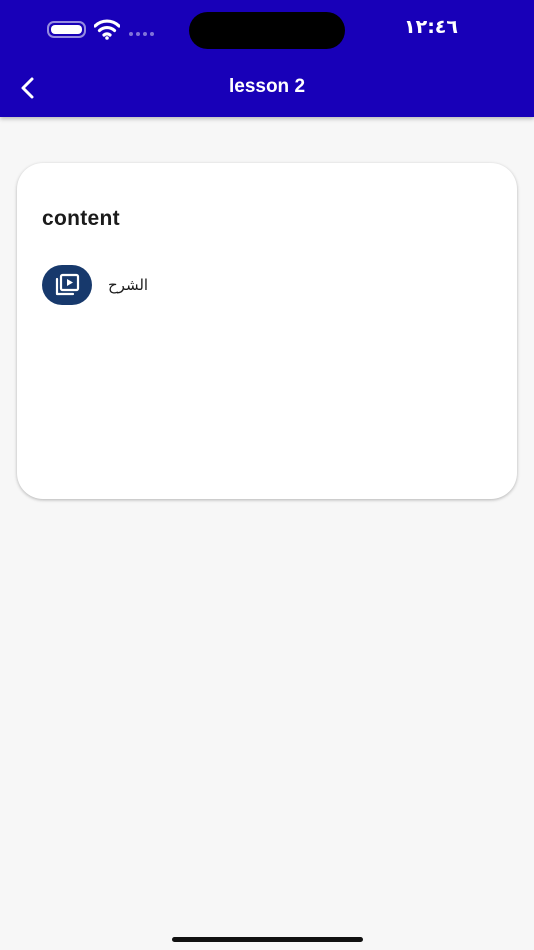  Describe the element at coordinates (107, 29) in the screenshot. I see `wifi-icon` at that location.